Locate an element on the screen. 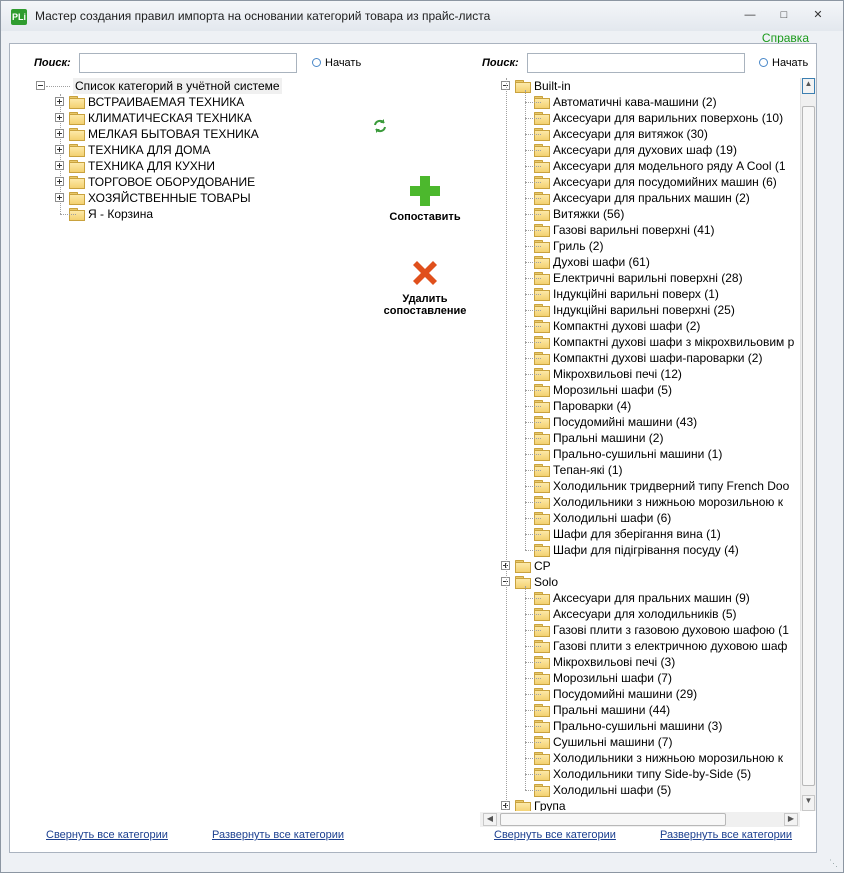 The width and height of the screenshot is (844, 873). right-tree-group: Solo is located at coordinates (640, 582).